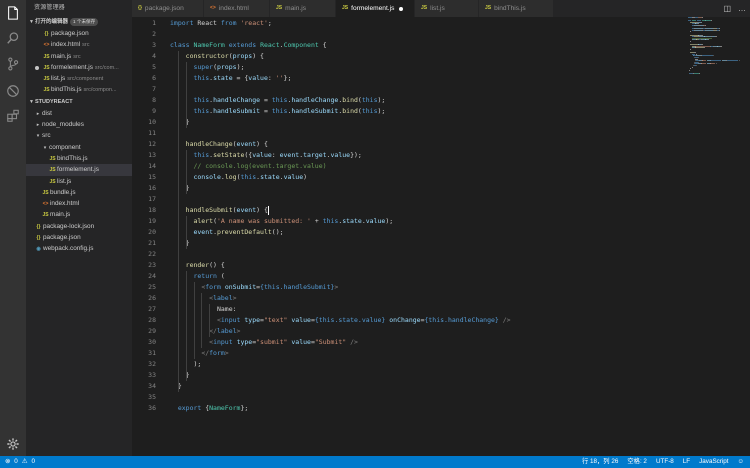  What do you see at coordinates (275, 320) in the screenshot?
I see `code-token: "text"` at bounding box center [275, 320].